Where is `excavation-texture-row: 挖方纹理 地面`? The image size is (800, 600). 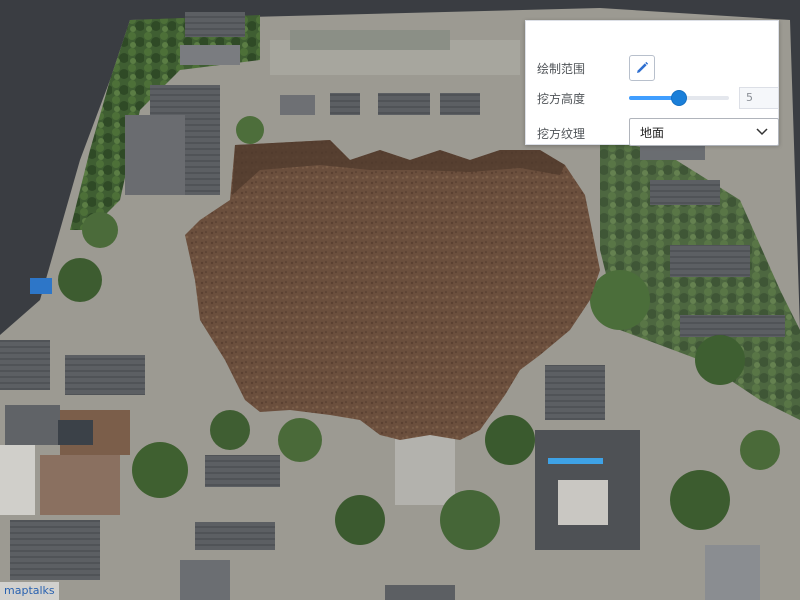 excavation-texture-row: 挖方纹理 地面 is located at coordinates (658, 132).